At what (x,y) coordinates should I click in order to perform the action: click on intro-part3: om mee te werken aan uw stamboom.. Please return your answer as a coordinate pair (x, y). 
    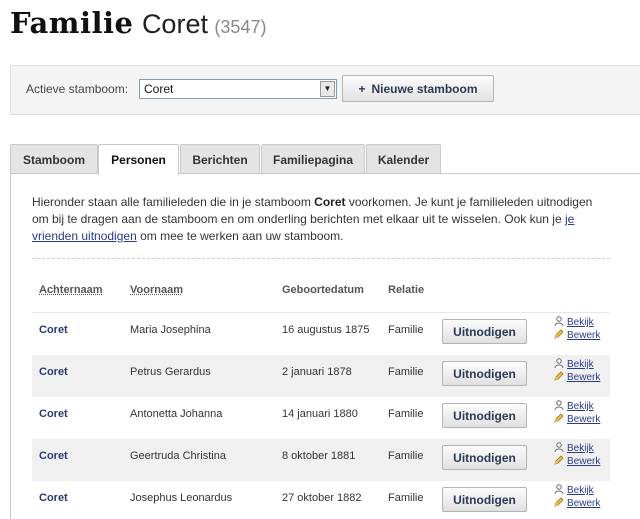
    Looking at the image, I should click on (240, 236).